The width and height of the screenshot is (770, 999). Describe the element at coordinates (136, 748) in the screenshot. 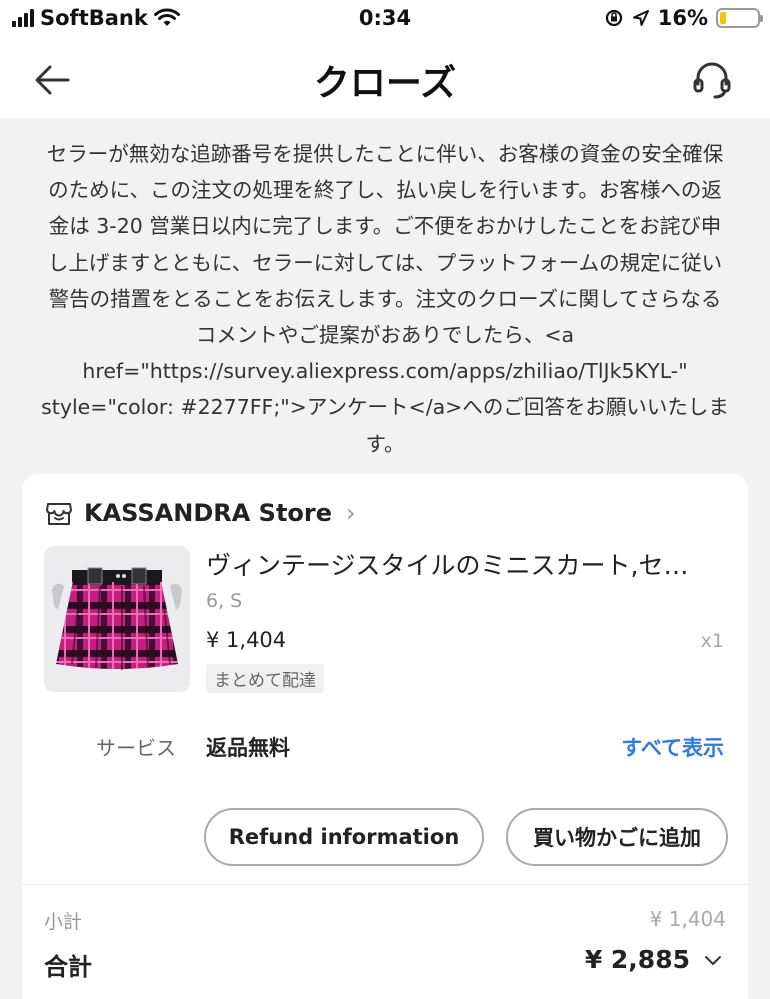

I see `service-label: サービス` at that location.